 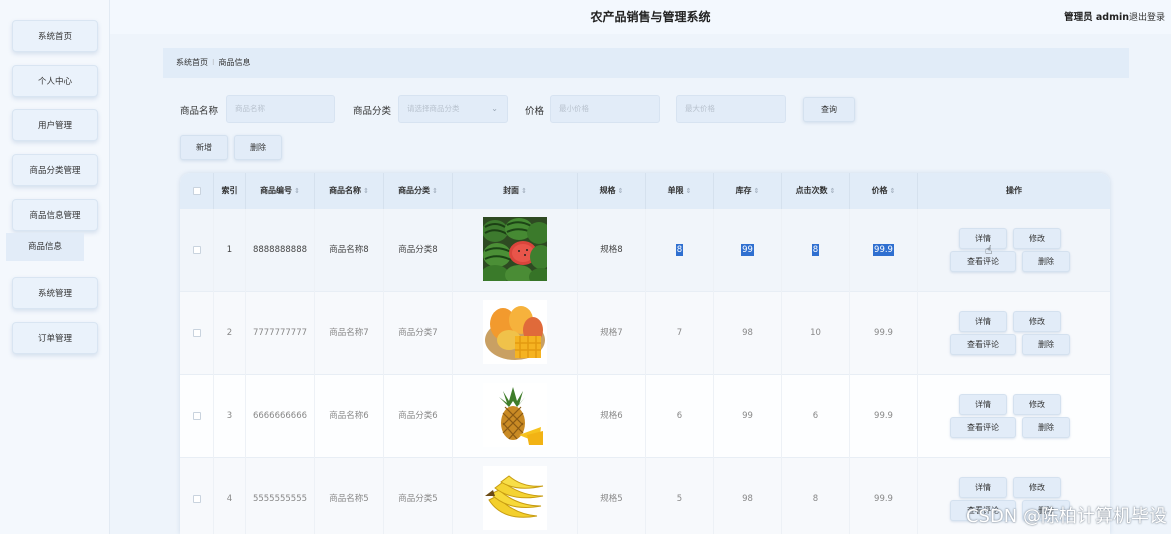 I want to click on sidebar-item-home: 系统首页, so click(x=55, y=36).